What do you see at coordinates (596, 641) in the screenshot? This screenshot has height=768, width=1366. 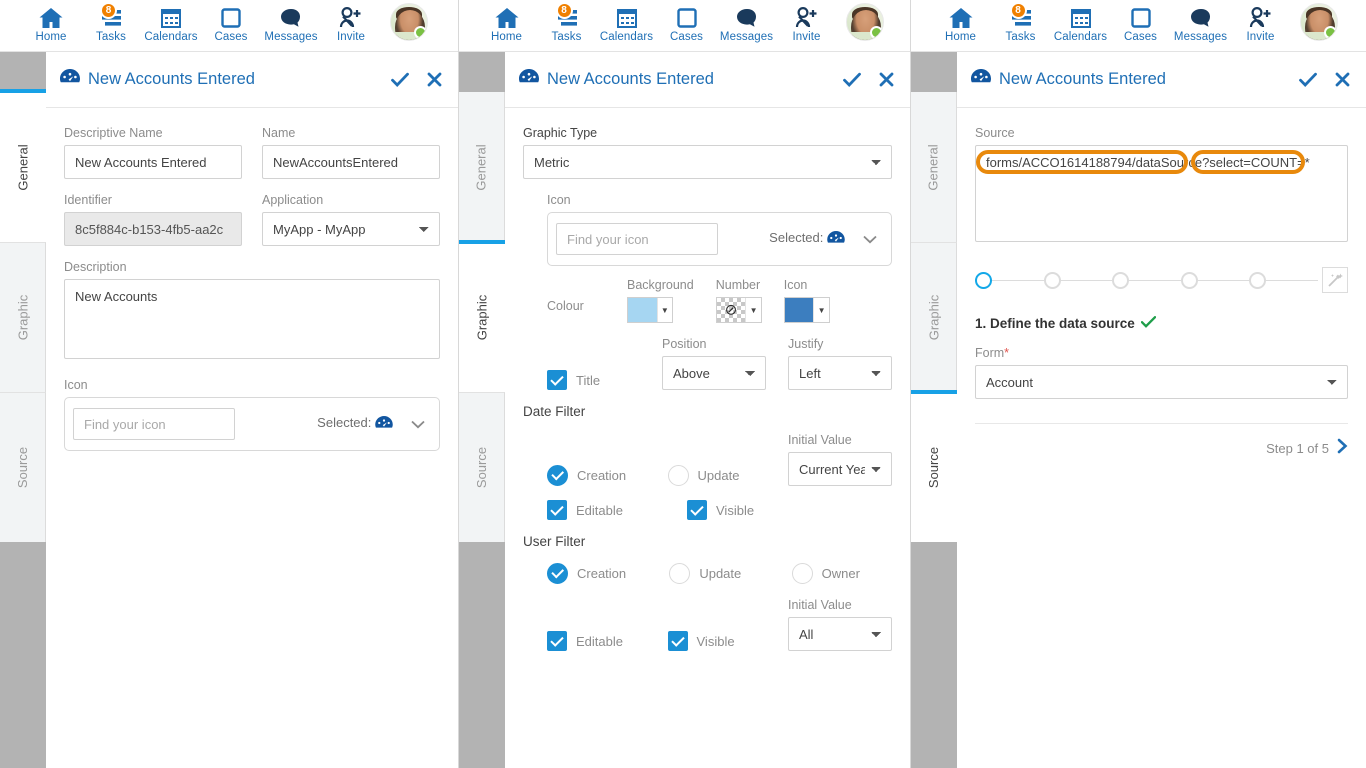 I see `user-filter-editable-checkbox: Editable` at bounding box center [596, 641].